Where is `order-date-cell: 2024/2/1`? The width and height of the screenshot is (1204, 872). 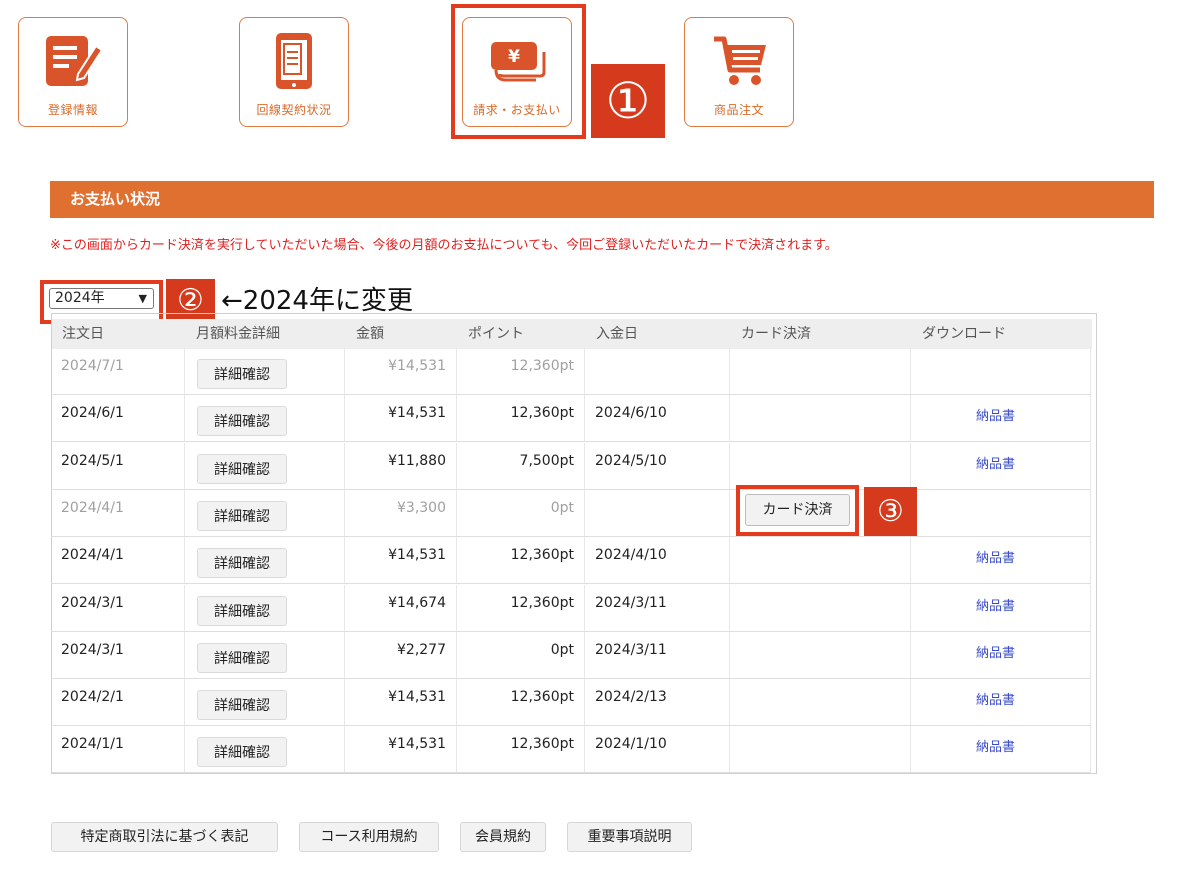 order-date-cell: 2024/2/1 is located at coordinates (118, 702).